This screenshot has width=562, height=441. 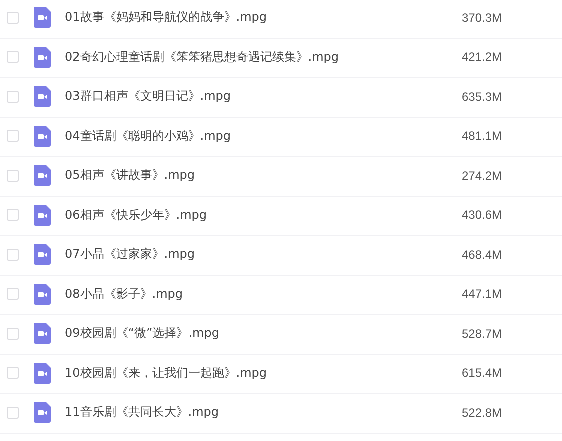 What do you see at coordinates (481, 333) in the screenshot?
I see `file-size: 528.7M` at bounding box center [481, 333].